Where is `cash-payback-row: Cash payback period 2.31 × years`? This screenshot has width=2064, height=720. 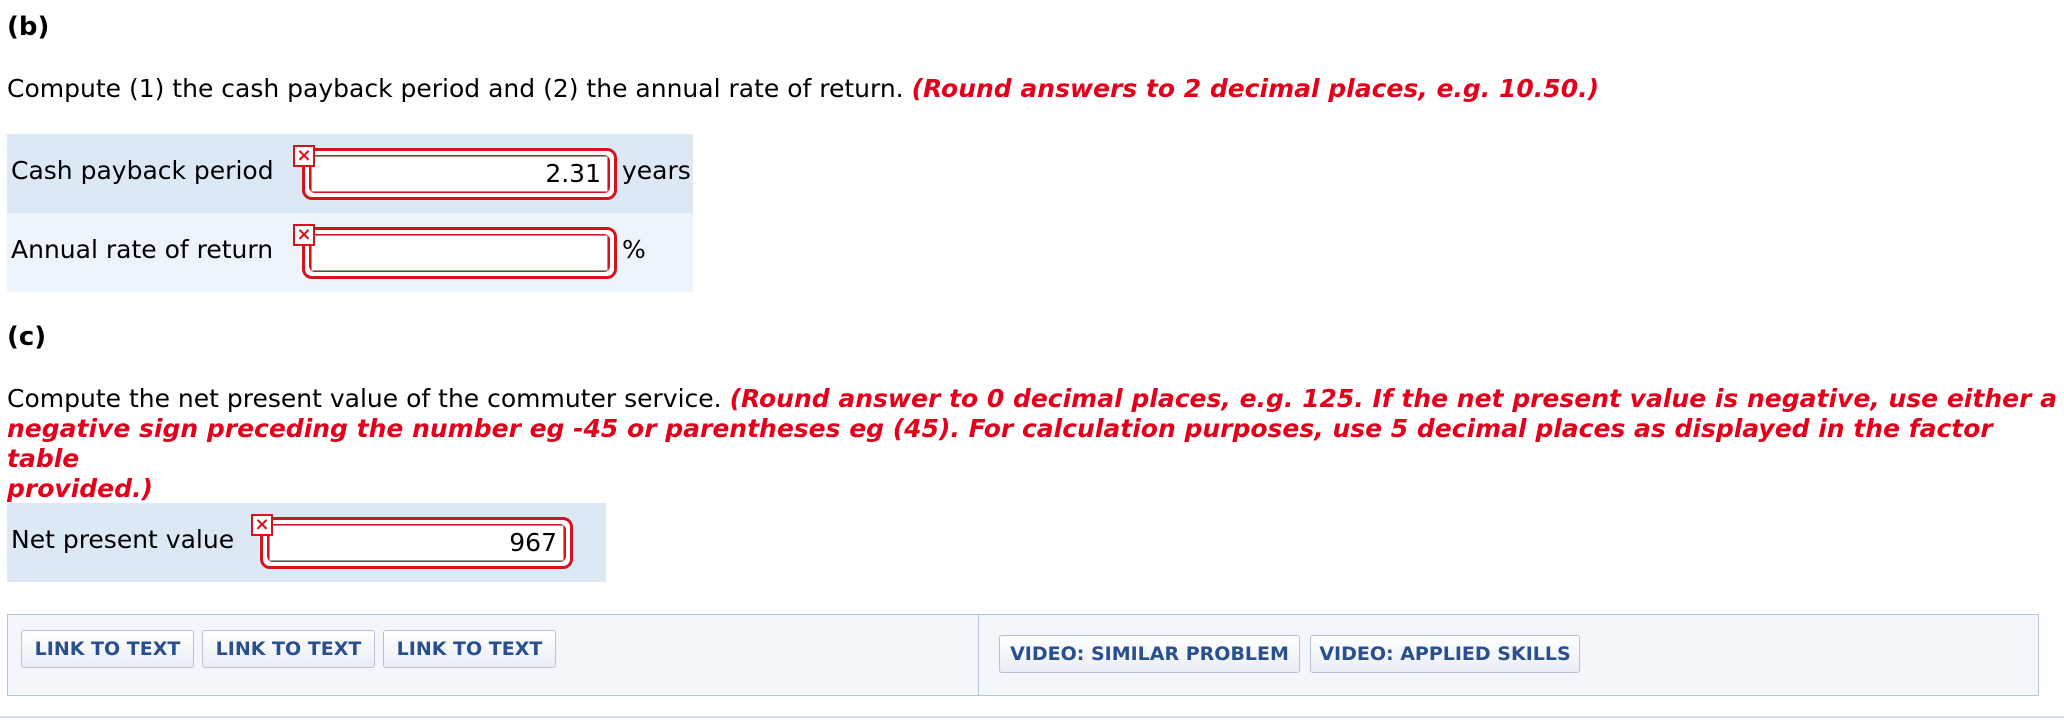 cash-payback-row: Cash payback period 2.31 × years is located at coordinates (350, 173).